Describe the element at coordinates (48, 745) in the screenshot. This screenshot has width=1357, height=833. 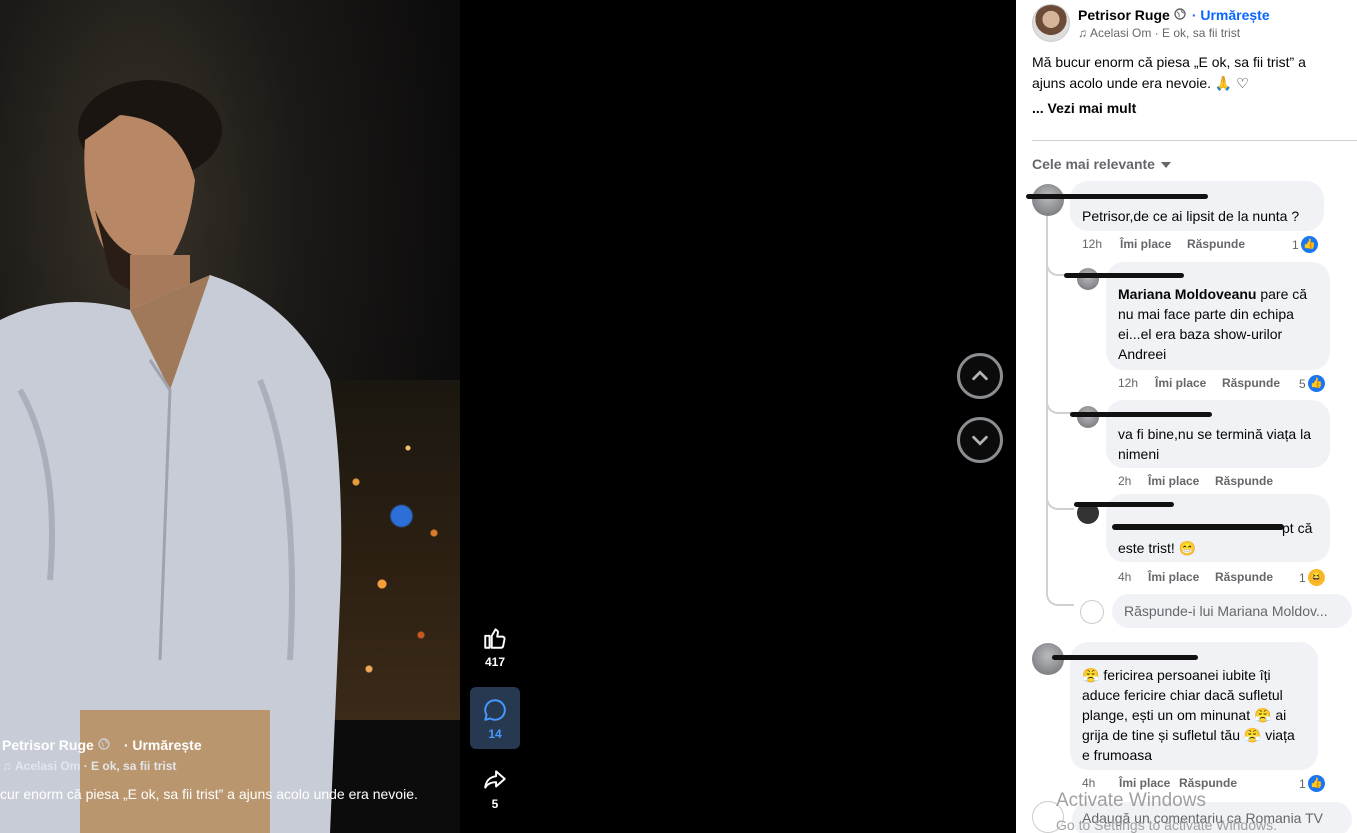
I see `video-author-name: Petrisor Ruge` at that location.